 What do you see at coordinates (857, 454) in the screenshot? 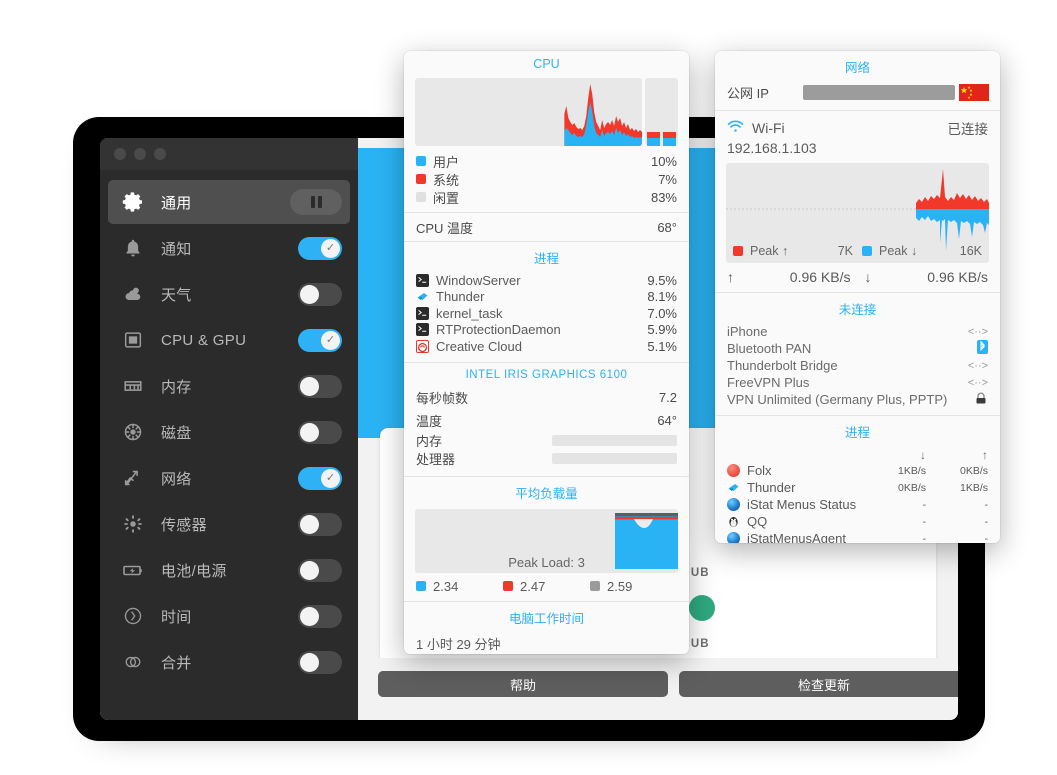
I see `network-process-columns: ↓ ↑` at bounding box center [857, 454].